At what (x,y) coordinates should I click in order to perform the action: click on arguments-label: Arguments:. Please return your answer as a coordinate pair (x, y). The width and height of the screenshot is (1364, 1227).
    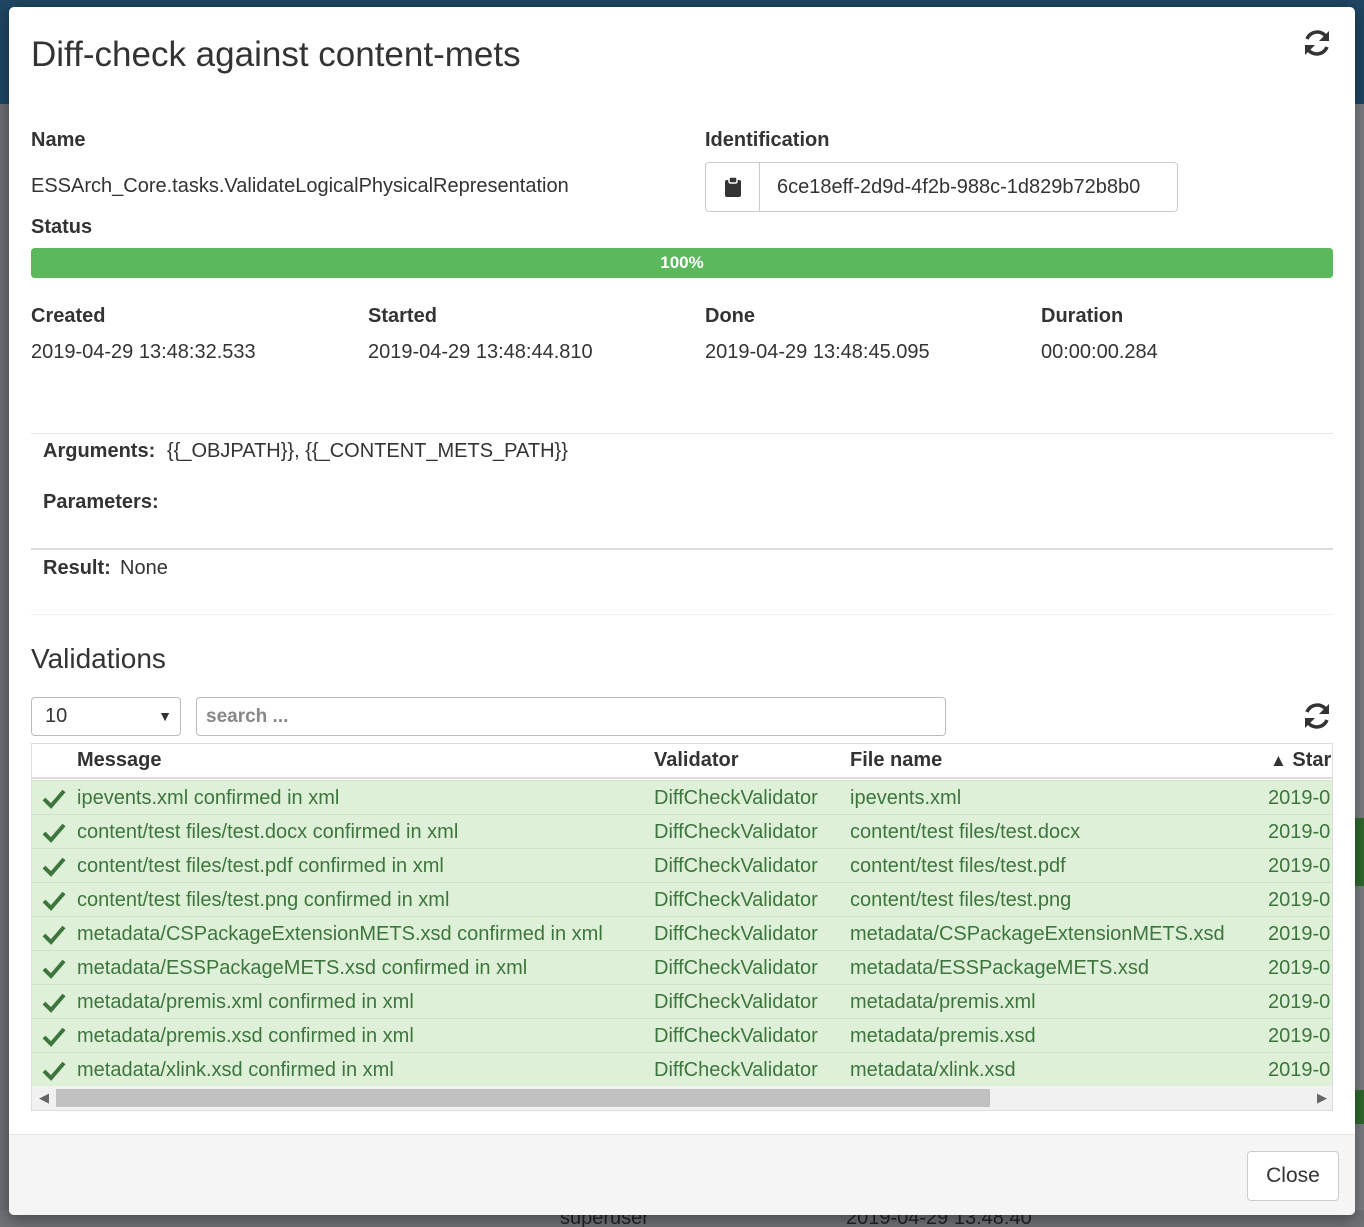
    Looking at the image, I should click on (99, 451).